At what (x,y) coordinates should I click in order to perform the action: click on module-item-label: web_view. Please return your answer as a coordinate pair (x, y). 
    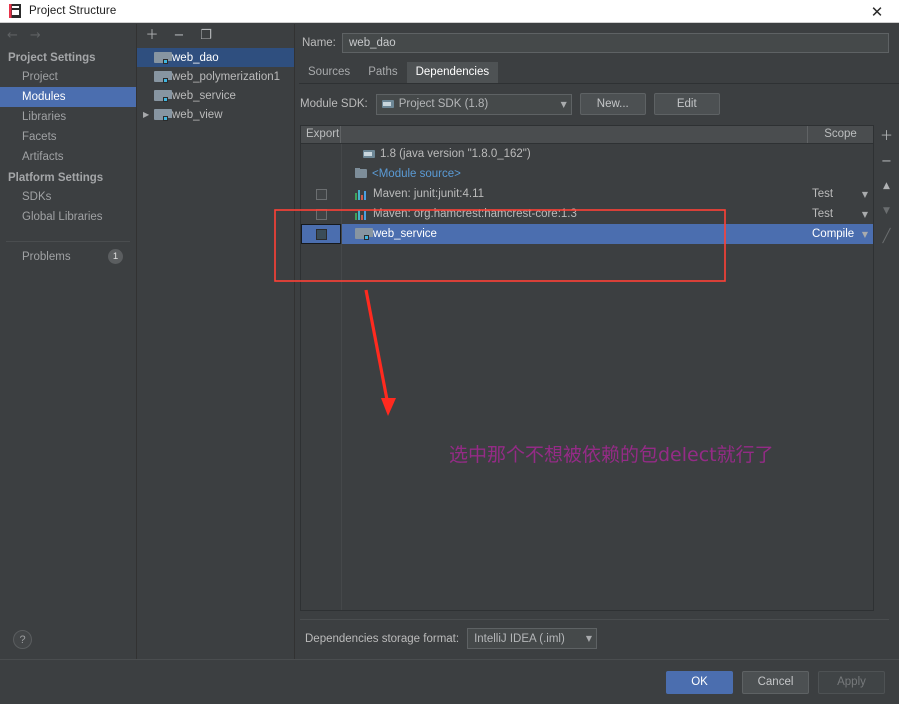
    Looking at the image, I should click on (197, 114).